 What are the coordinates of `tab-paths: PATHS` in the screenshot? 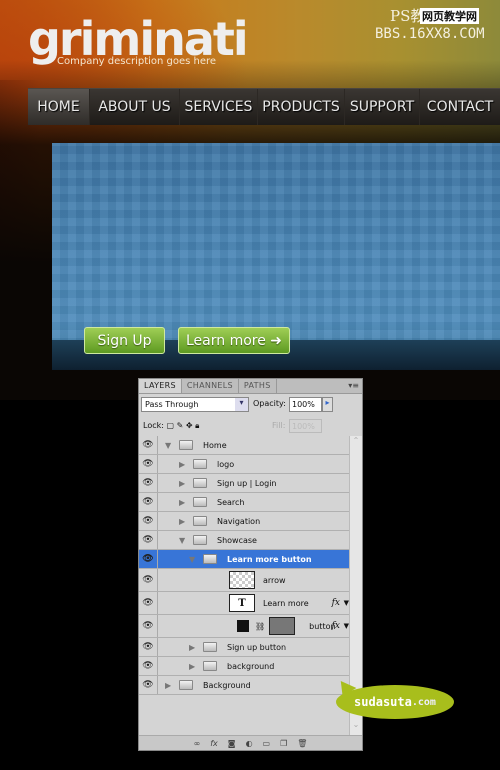 It's located at (258, 386).